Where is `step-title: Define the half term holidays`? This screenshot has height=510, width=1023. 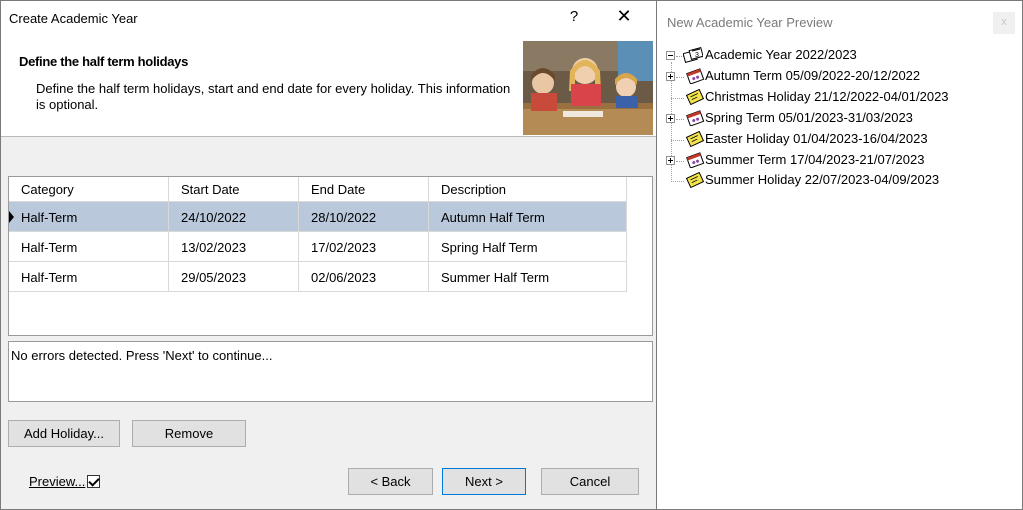 step-title: Define the half term holidays is located at coordinates (104, 61).